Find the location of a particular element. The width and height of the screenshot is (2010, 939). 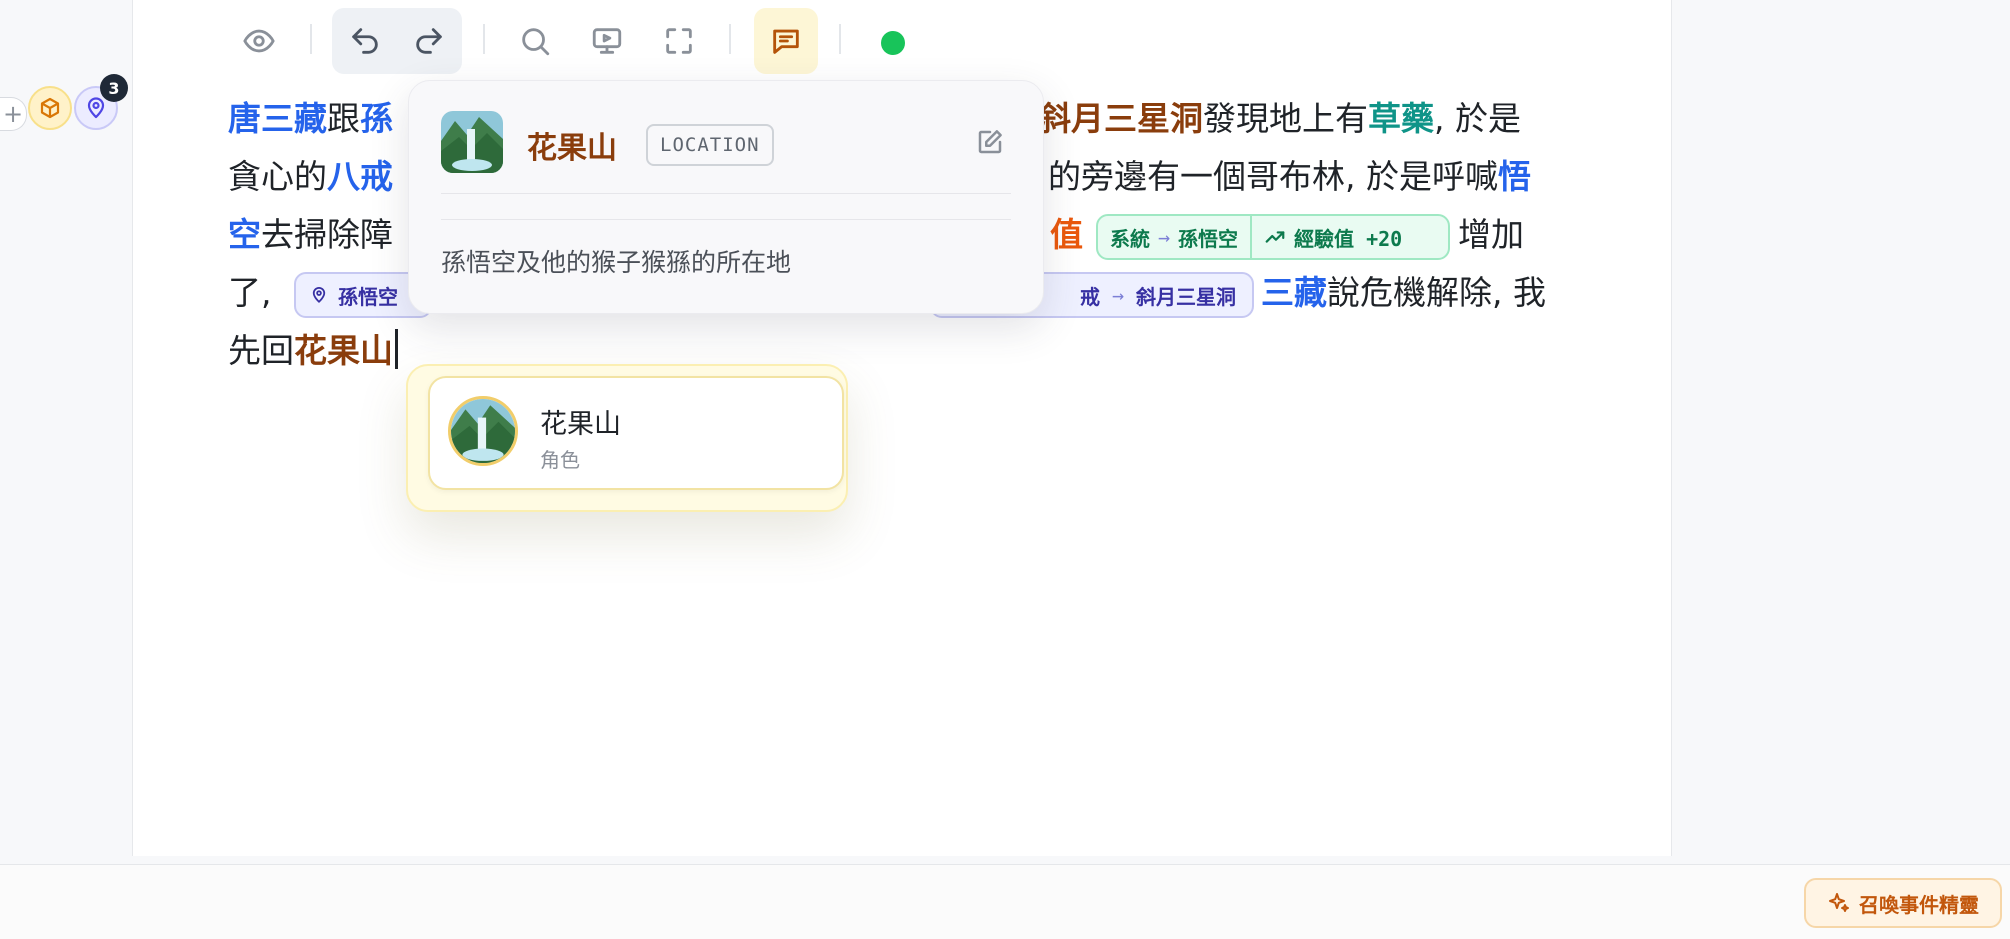

sparkles-icon is located at coordinates (1839, 902).